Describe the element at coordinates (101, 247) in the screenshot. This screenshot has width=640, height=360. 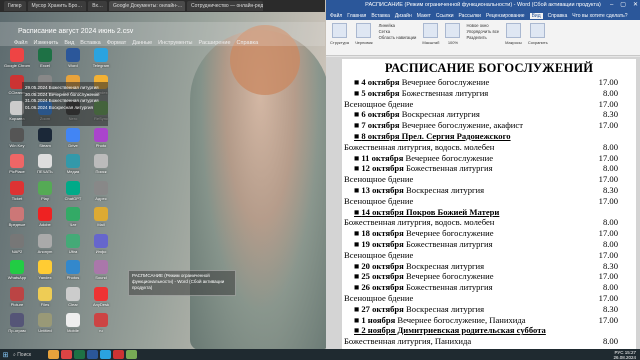
I see `desktop-icon: Инфо` at that location.